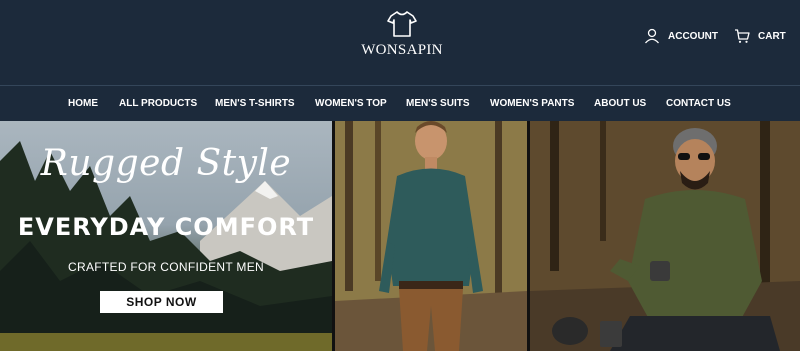 The image size is (800, 351). I want to click on user-icon, so click(652, 36).